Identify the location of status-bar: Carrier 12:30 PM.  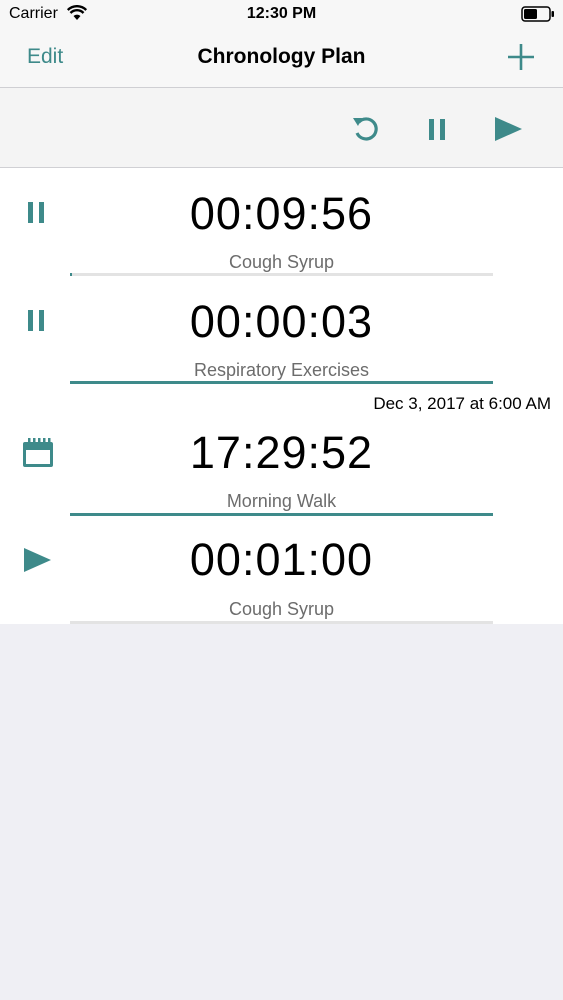
(281, 15).